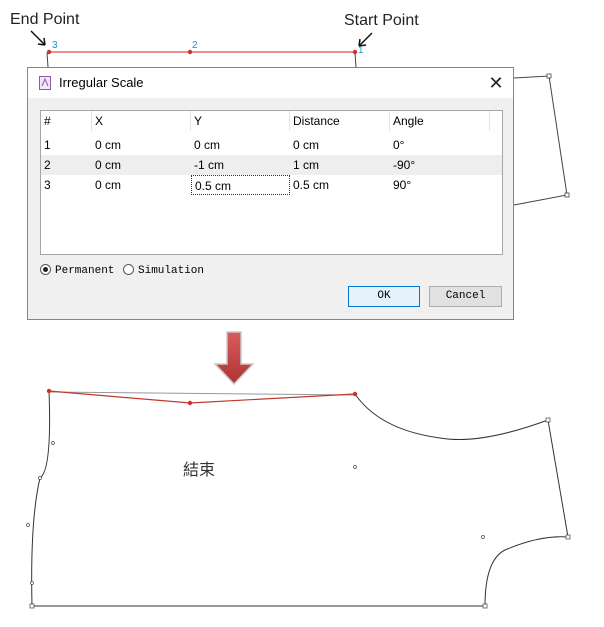  What do you see at coordinates (45, 19) in the screenshot?
I see `end-point-label: End Point` at bounding box center [45, 19].